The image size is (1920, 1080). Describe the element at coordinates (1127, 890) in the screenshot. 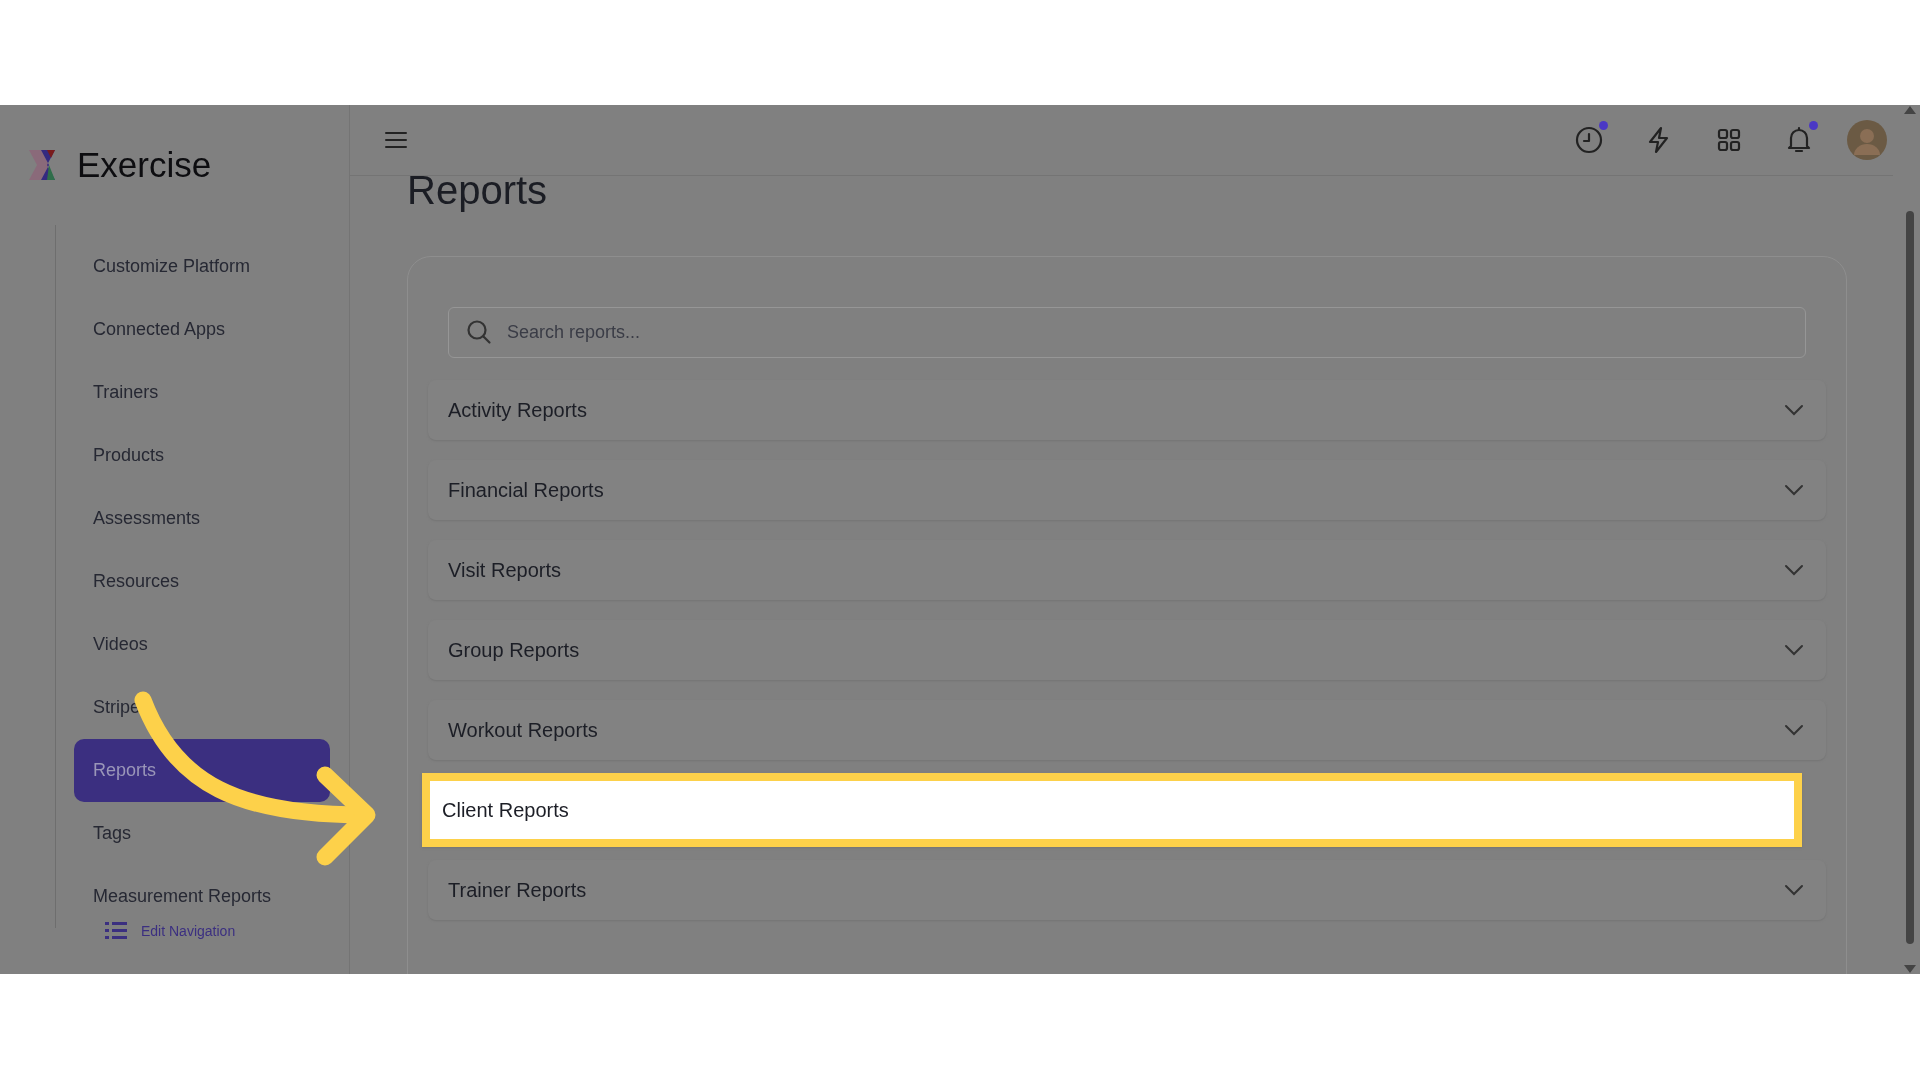

I see `report-group-row: Trainer Reports` at that location.